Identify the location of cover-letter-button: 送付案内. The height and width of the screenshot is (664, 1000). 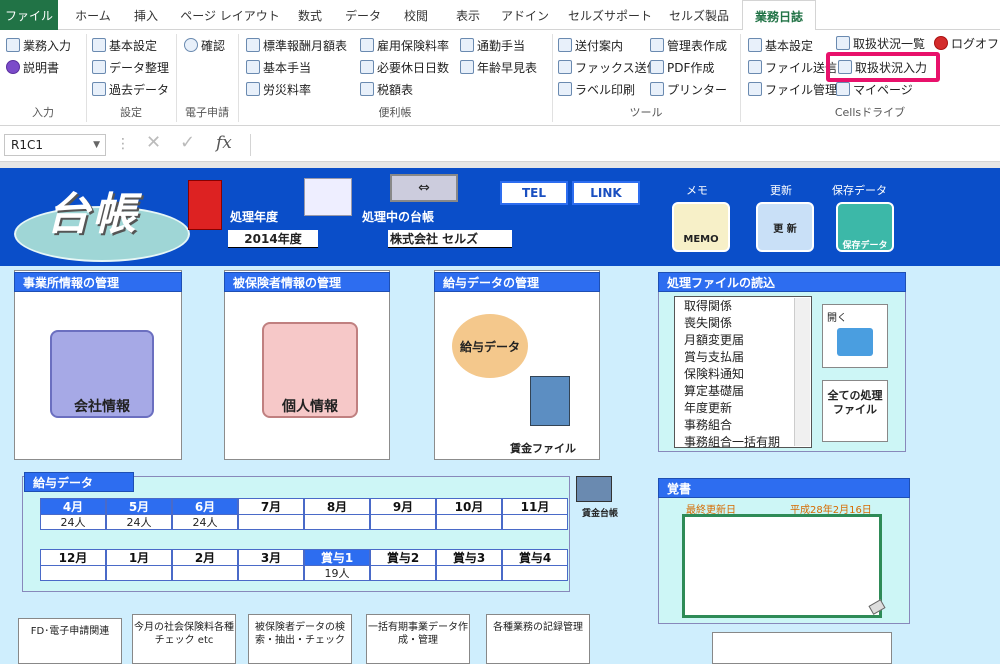
(590, 46).